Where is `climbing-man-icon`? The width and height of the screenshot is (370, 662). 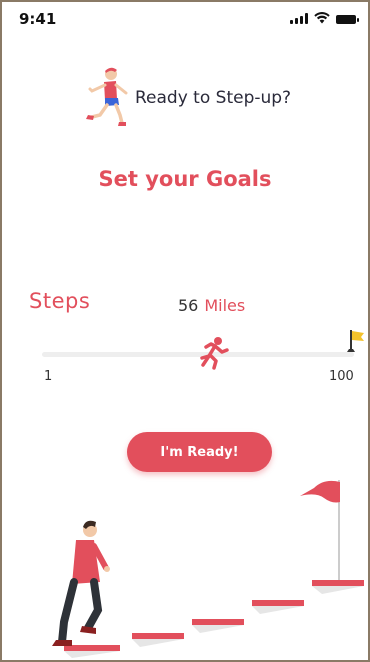 climbing-man-icon is located at coordinates (81, 583).